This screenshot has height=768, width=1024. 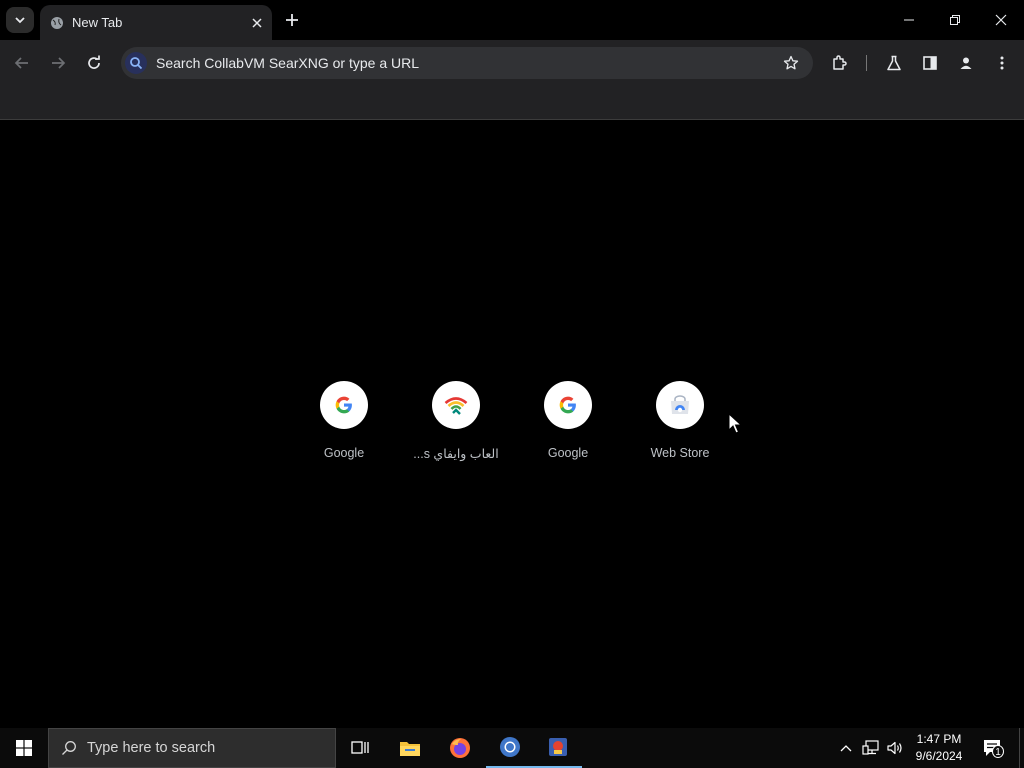 I want to click on network-icon, so click(x=870, y=747).